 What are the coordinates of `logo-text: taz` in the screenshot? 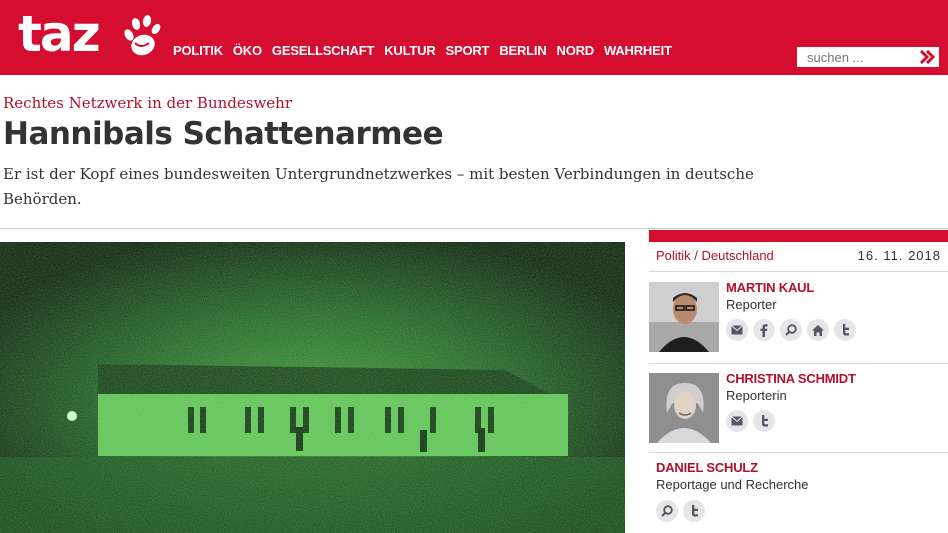 It's located at (59, 34).